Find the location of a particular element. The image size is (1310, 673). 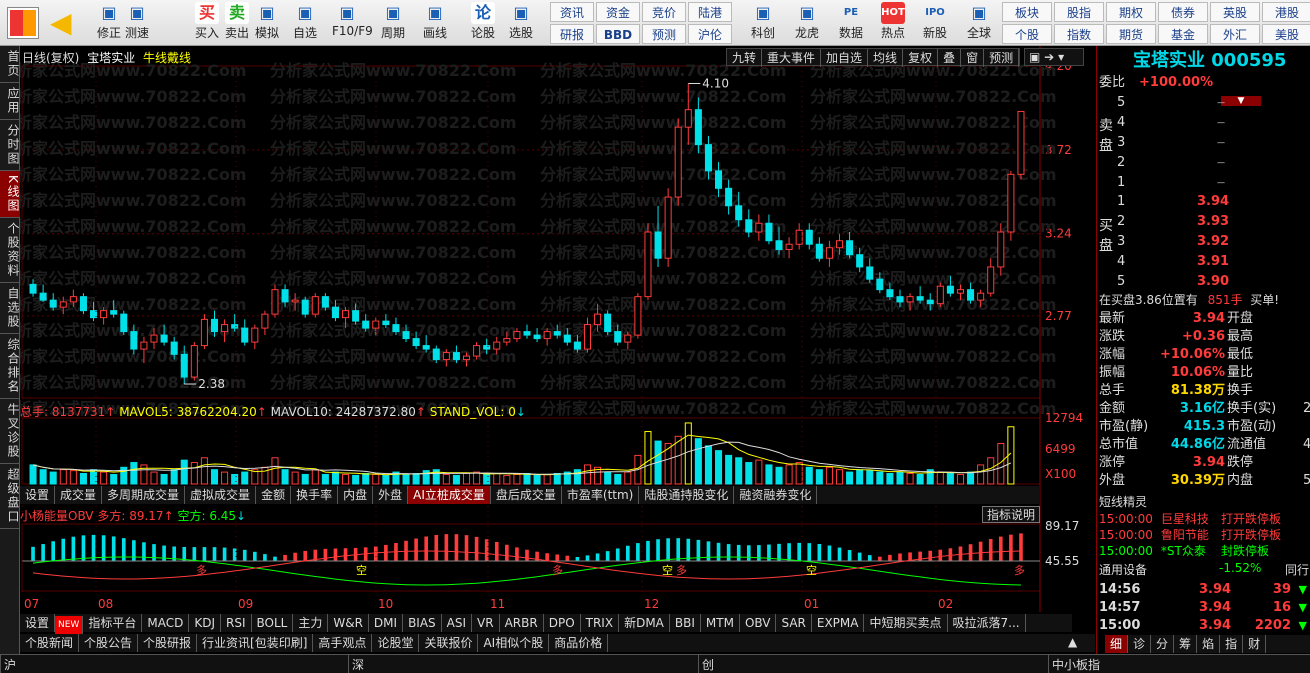

toolbar-tab: 基金 is located at coordinates (1183, 34).